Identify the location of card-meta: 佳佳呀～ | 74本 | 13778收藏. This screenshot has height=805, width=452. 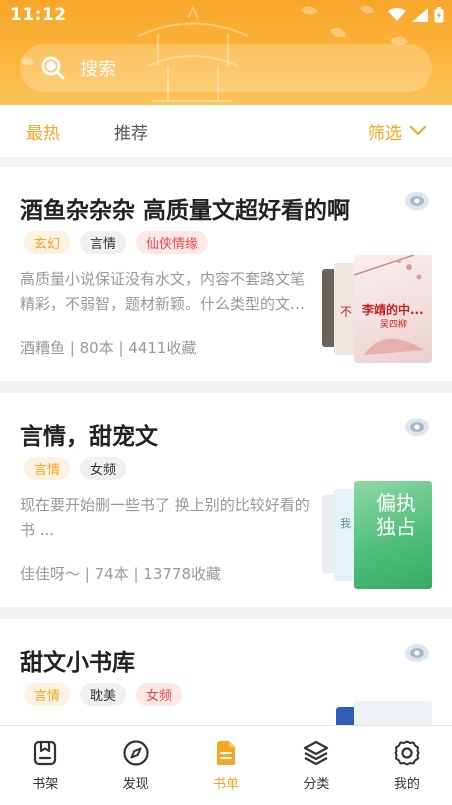
(121, 574).